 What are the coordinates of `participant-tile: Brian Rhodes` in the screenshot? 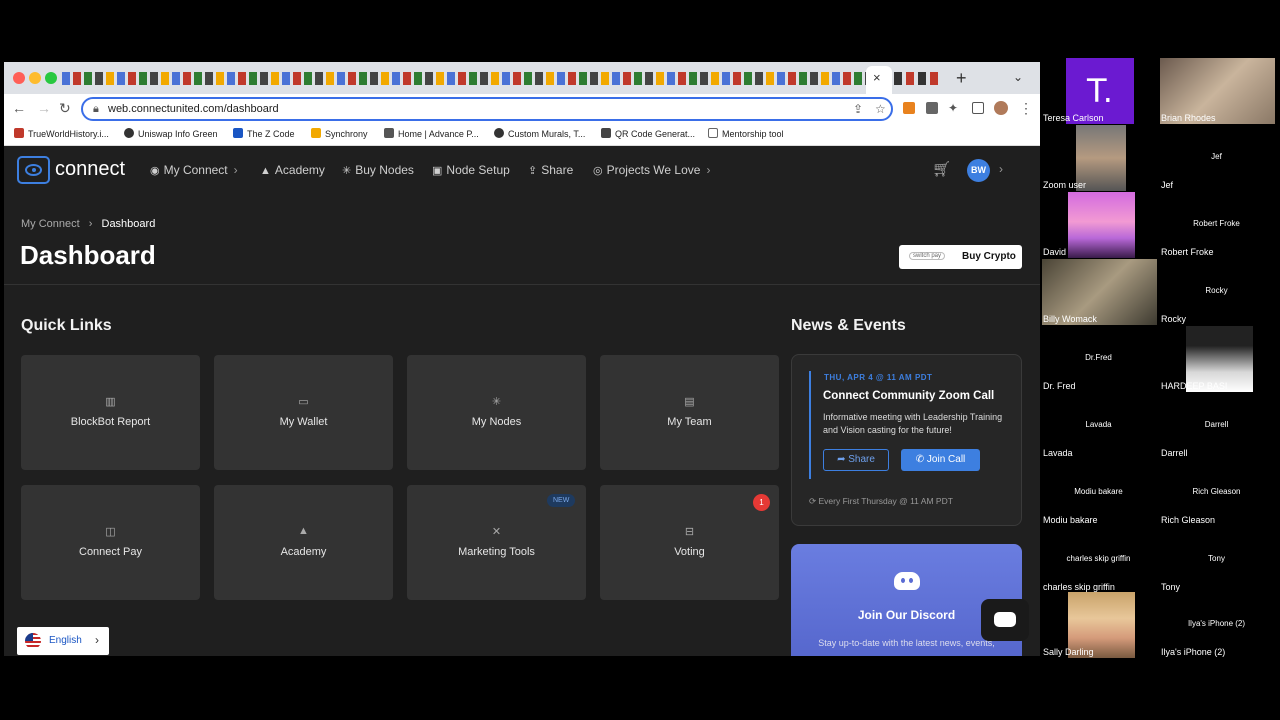 It's located at (1216, 91).